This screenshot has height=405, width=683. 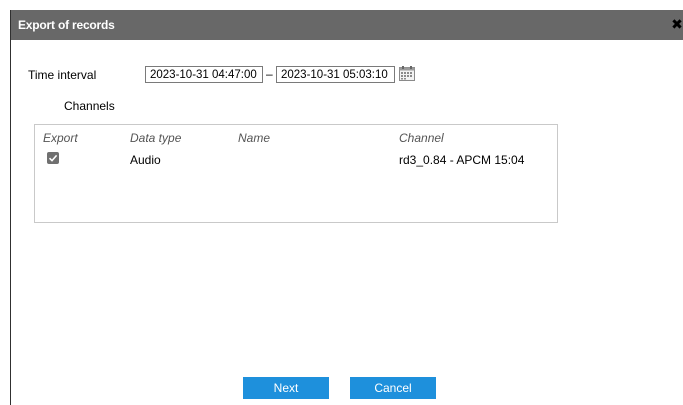 I want to click on time-interval-label: Time interval, so click(x=62, y=75).